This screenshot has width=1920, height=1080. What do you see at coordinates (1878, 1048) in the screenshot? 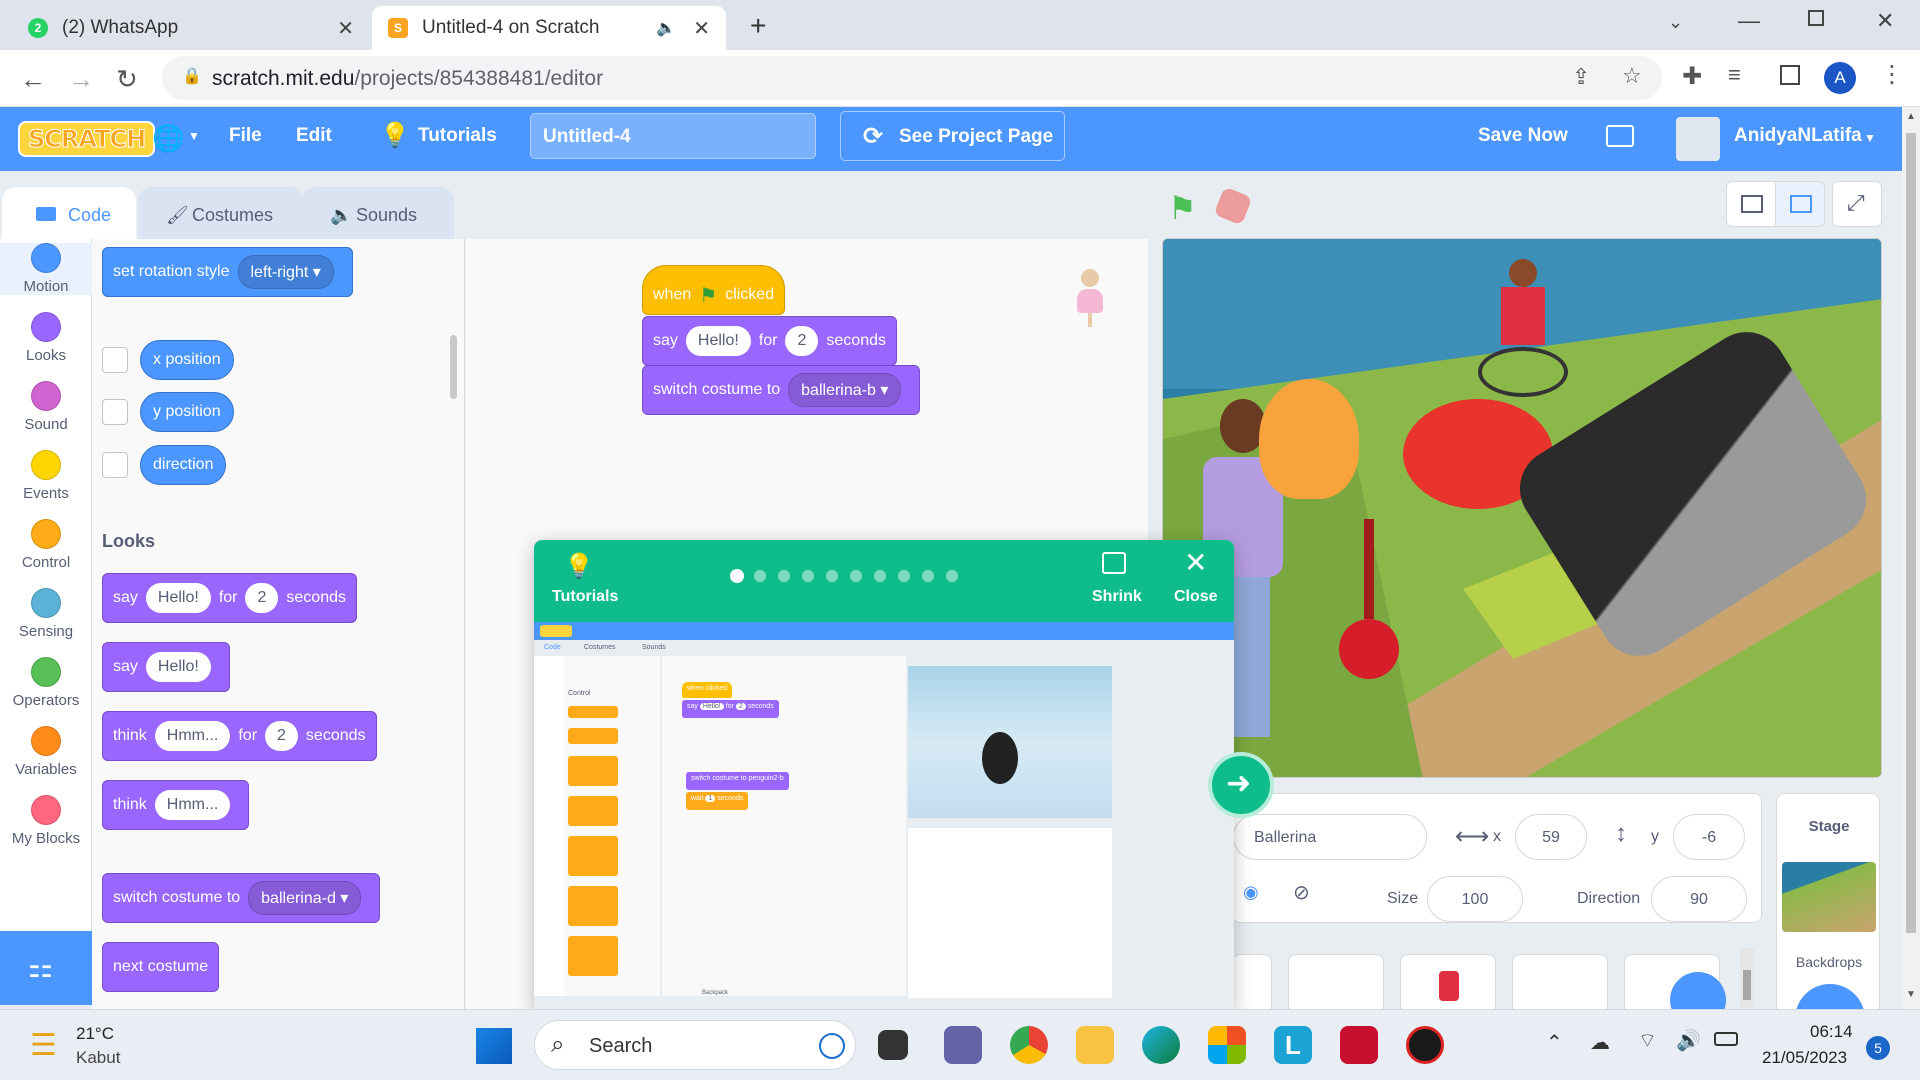
I see `notification-badge: 5` at bounding box center [1878, 1048].